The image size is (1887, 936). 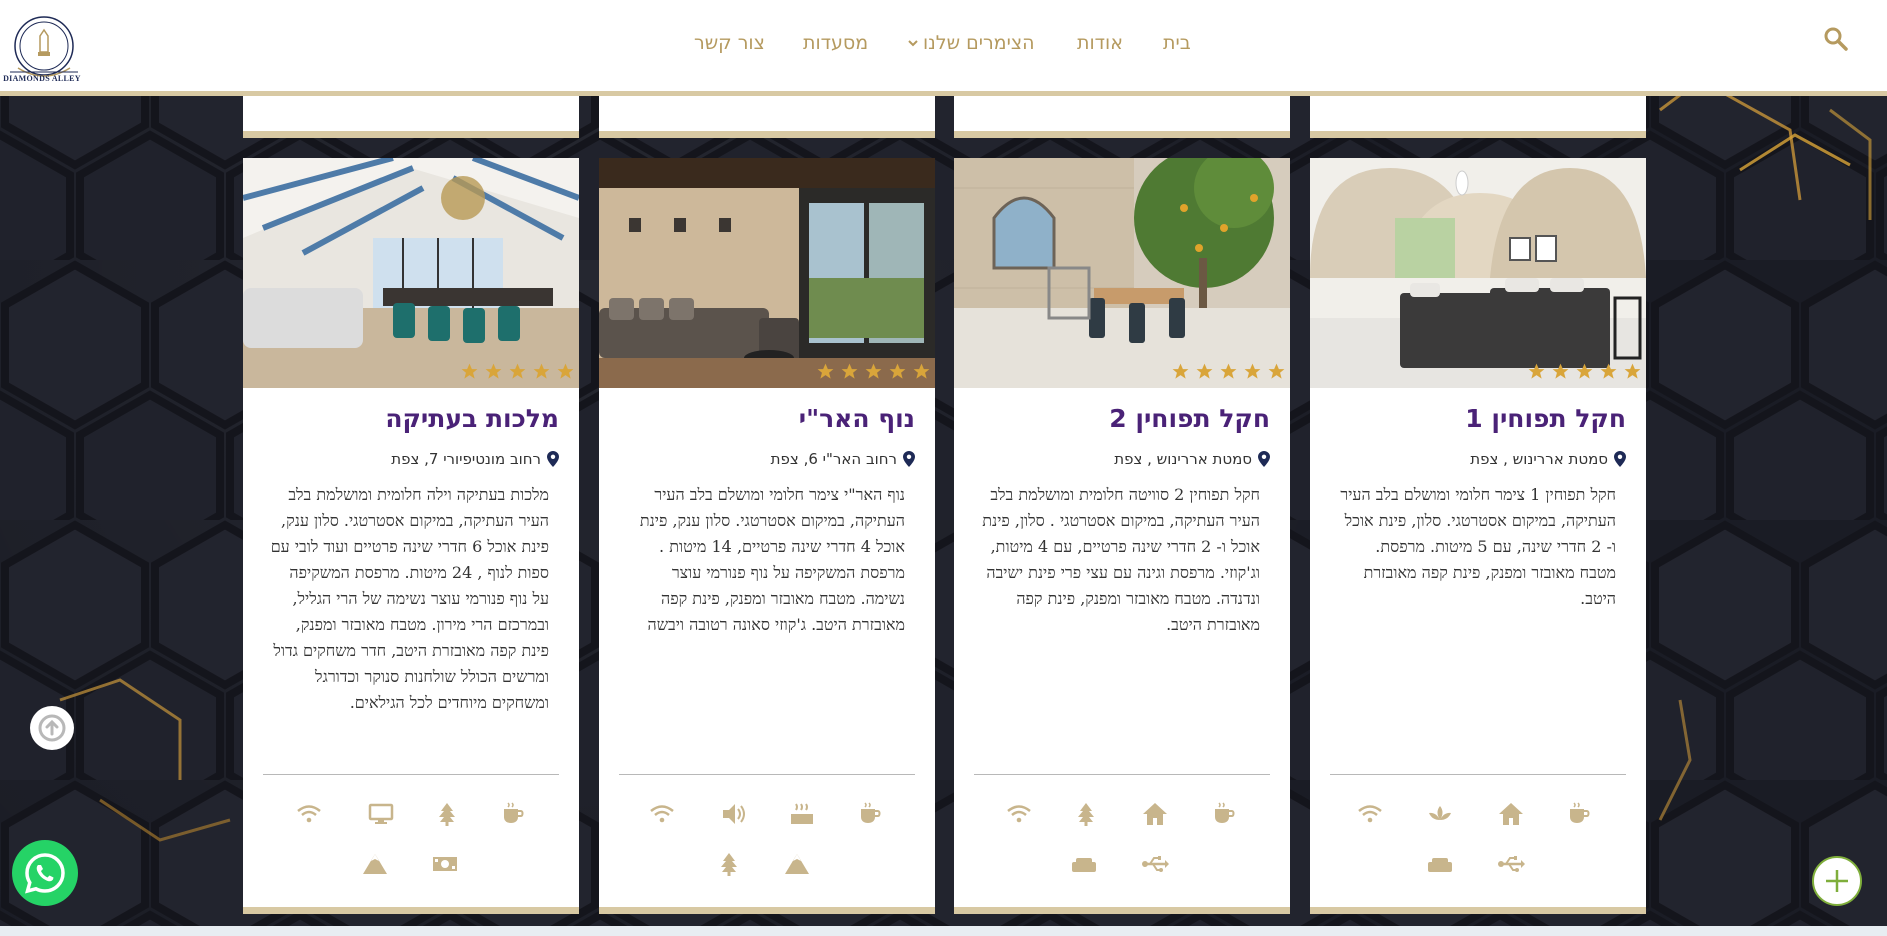 I want to click on accessibility-plus-button, so click(x=1837, y=881).